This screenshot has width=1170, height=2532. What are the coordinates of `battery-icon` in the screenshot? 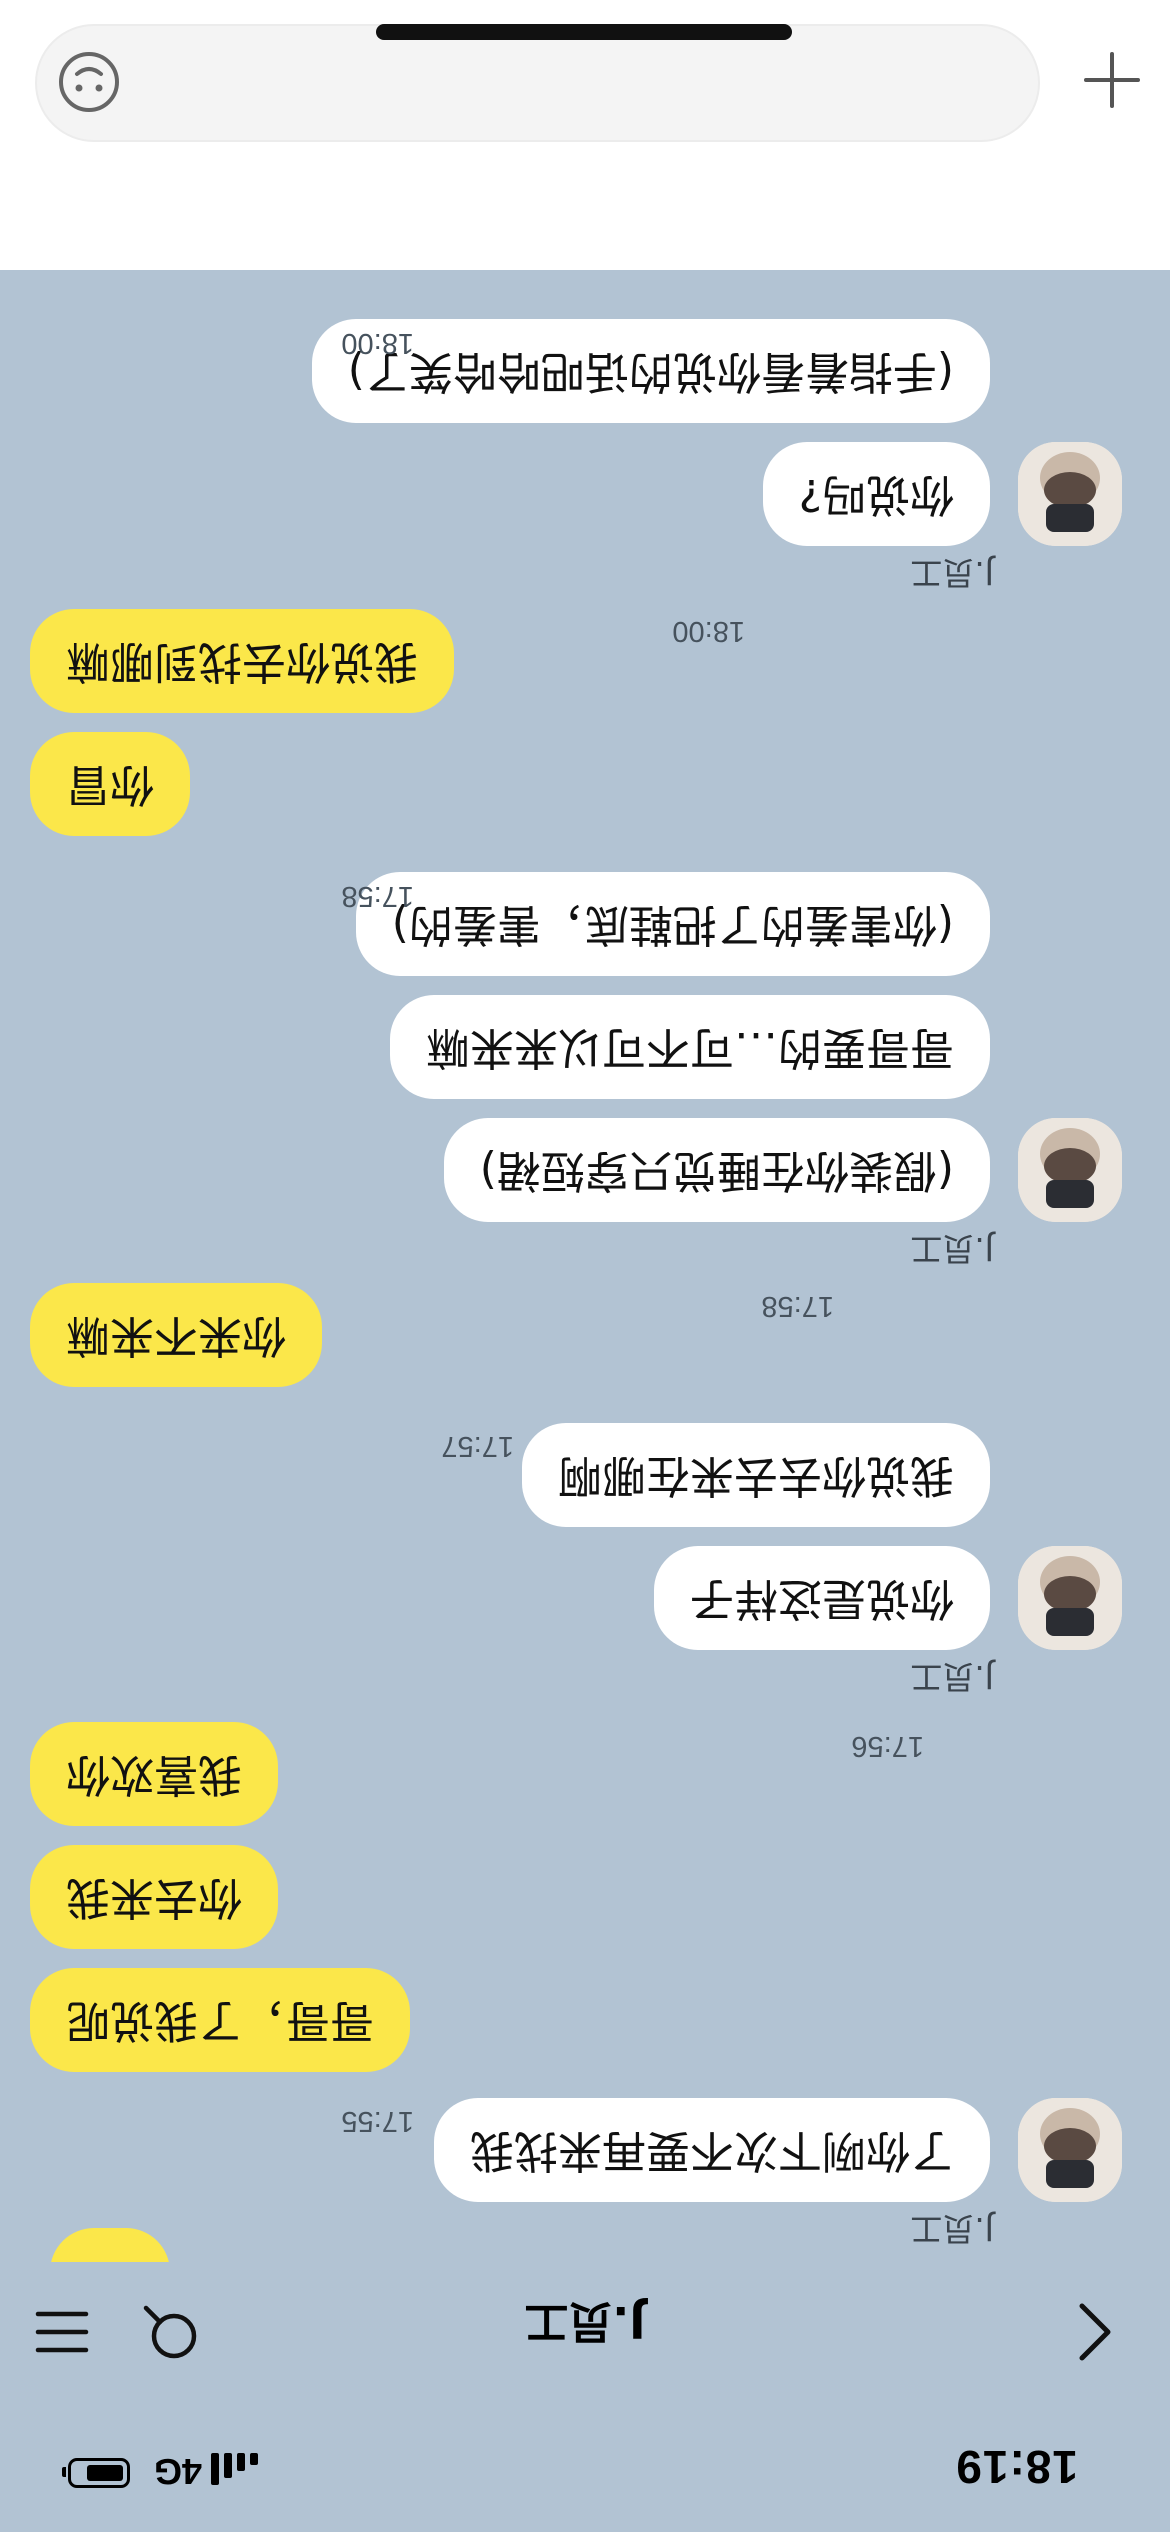 It's located at (96, 2473).